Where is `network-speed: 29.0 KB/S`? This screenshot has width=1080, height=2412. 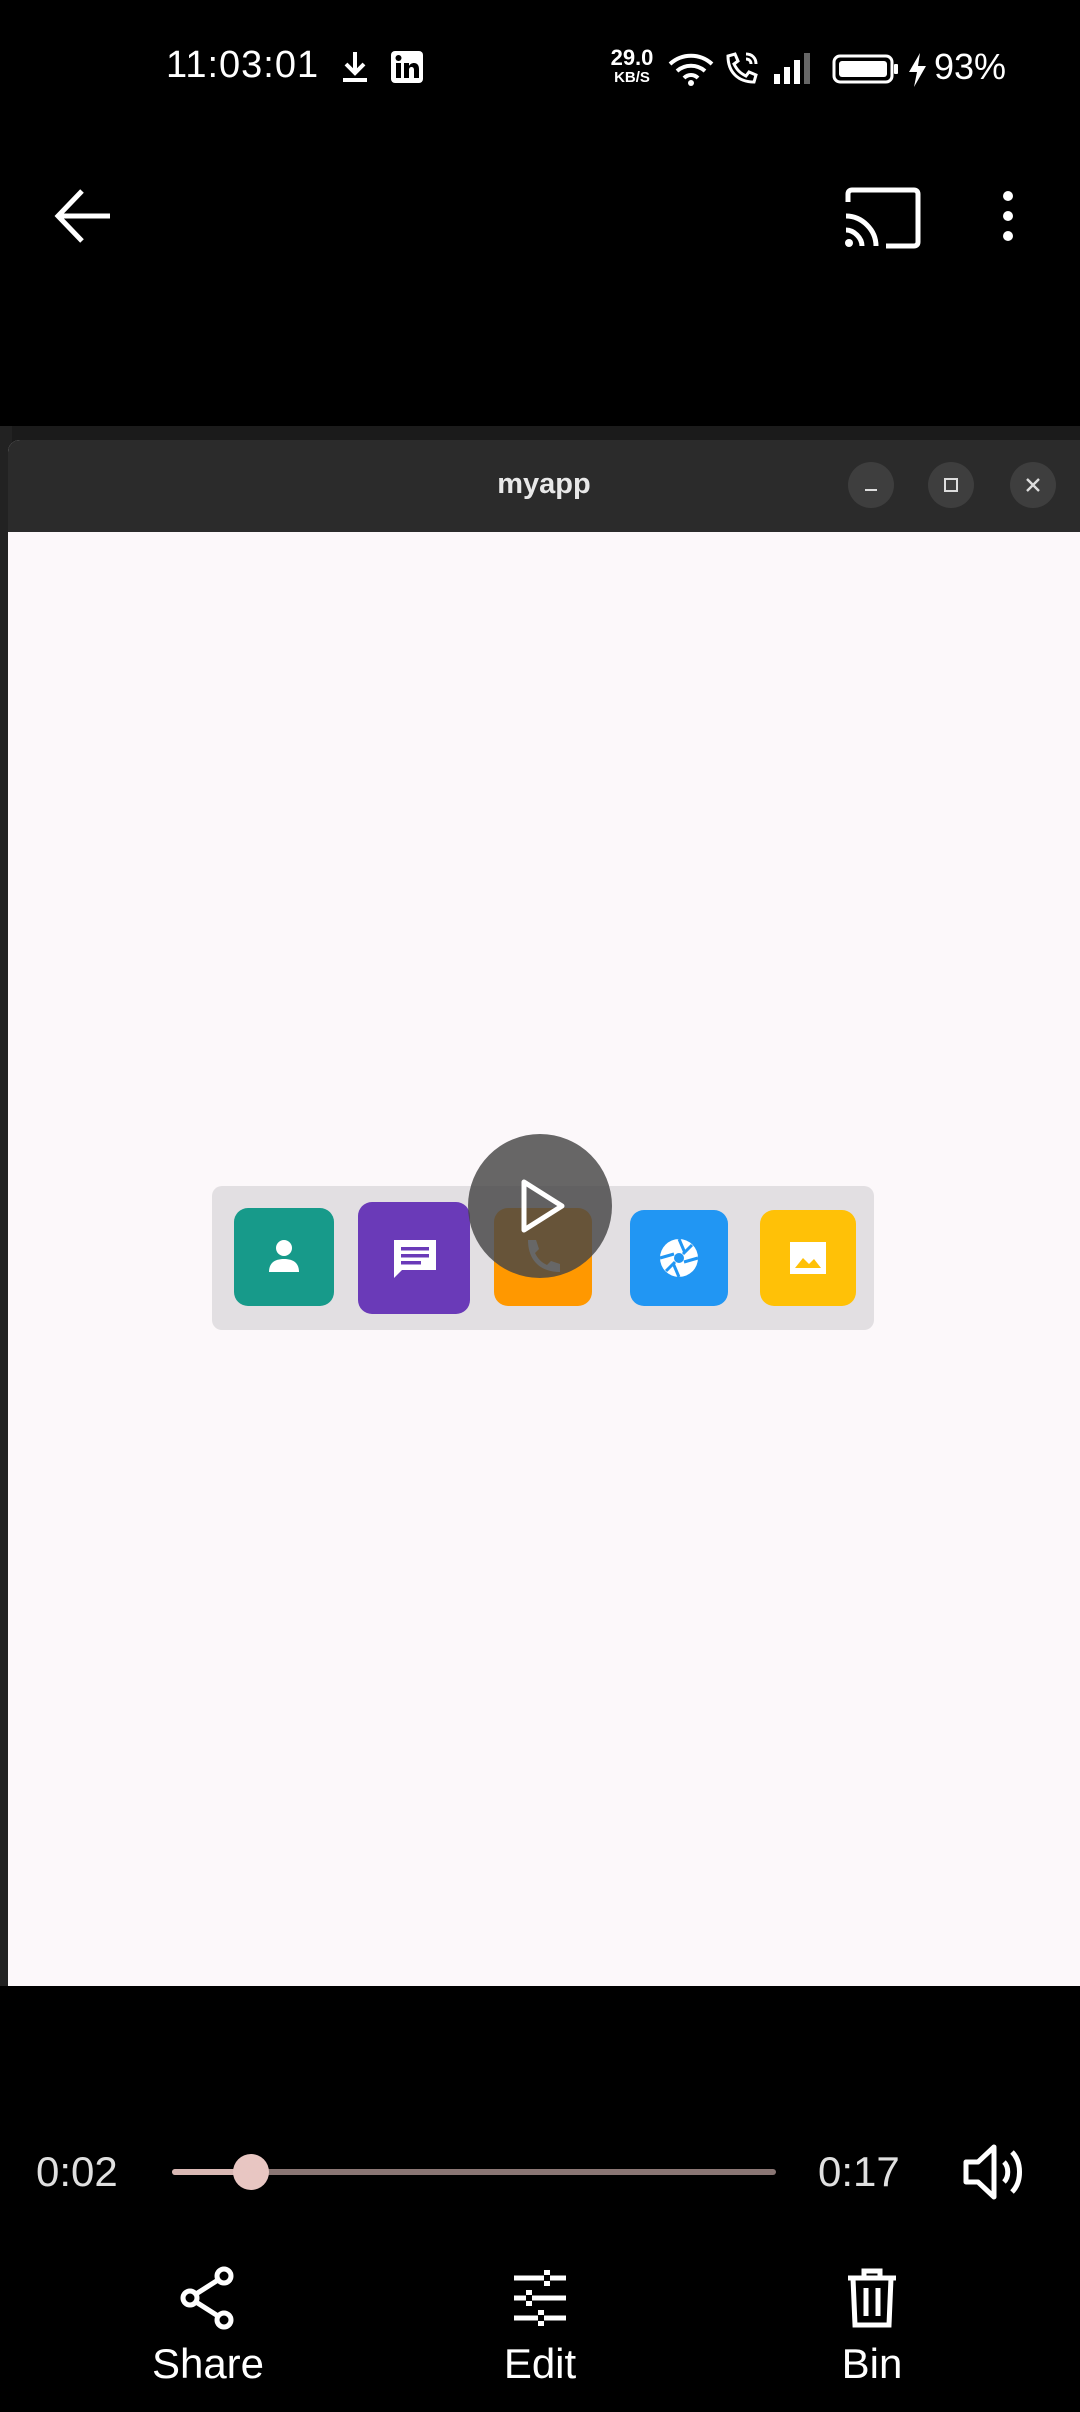 network-speed: 29.0 KB/S is located at coordinates (632, 66).